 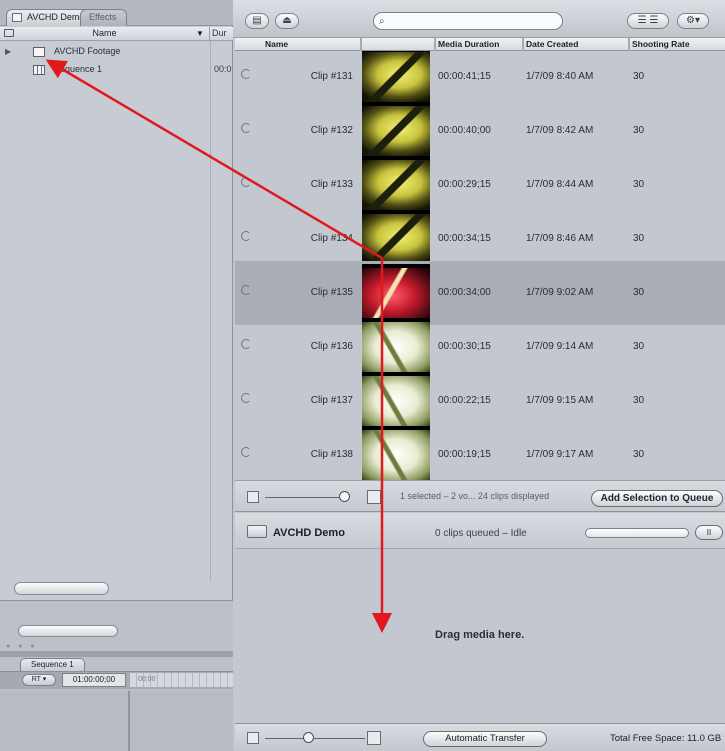 What do you see at coordinates (56, 17) in the screenshot?
I see `tab-label: AVCHD Demo` at bounding box center [56, 17].